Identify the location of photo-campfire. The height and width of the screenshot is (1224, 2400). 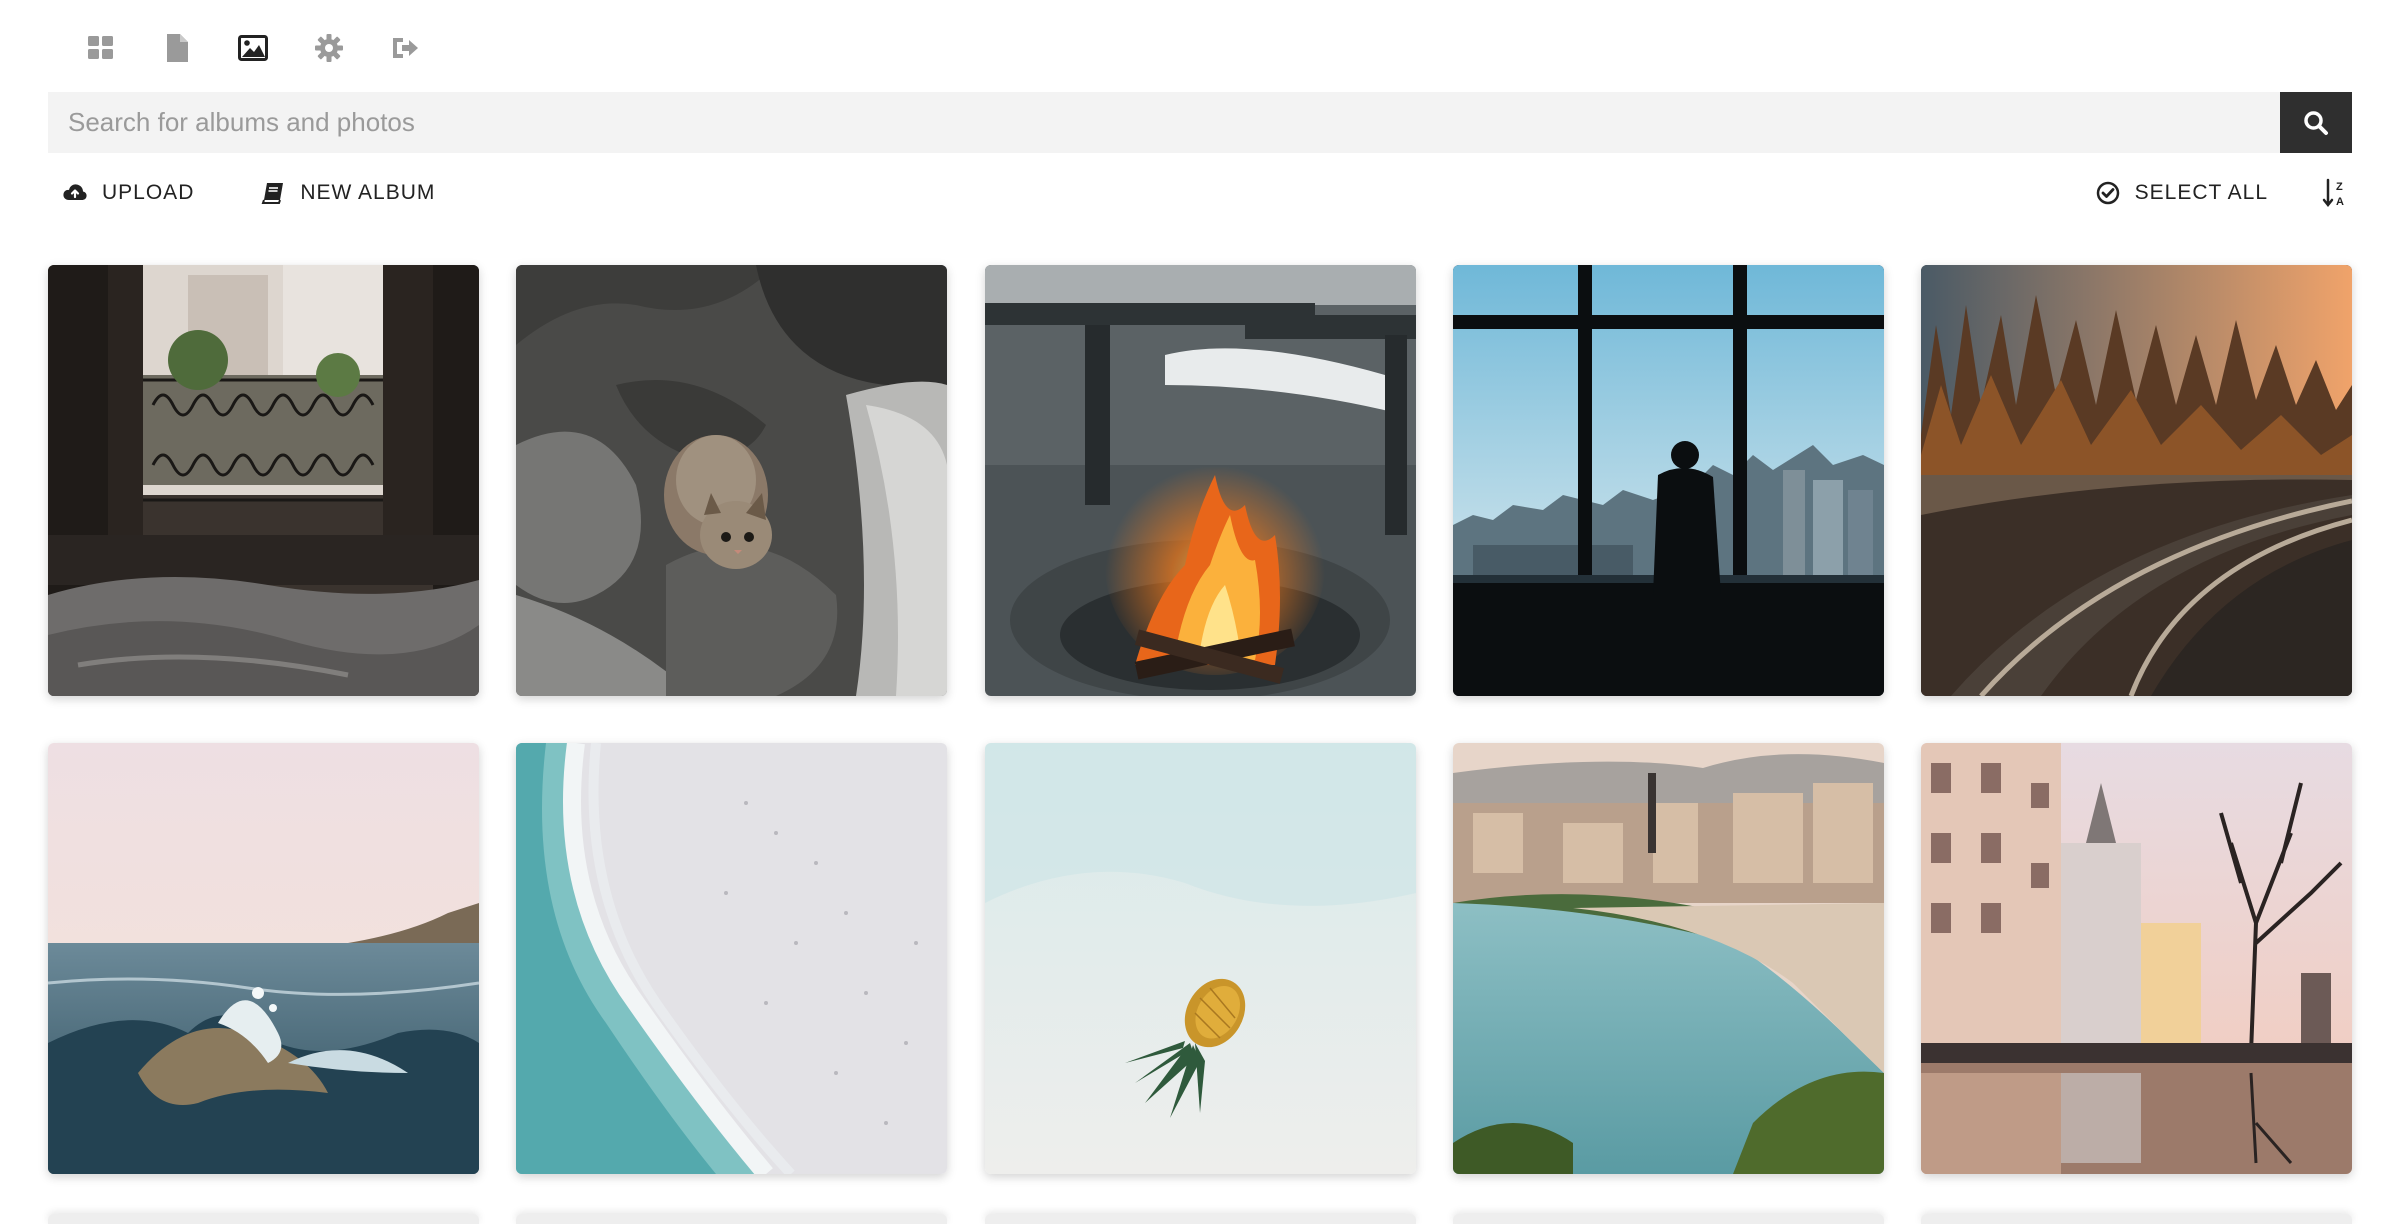
(1200, 480).